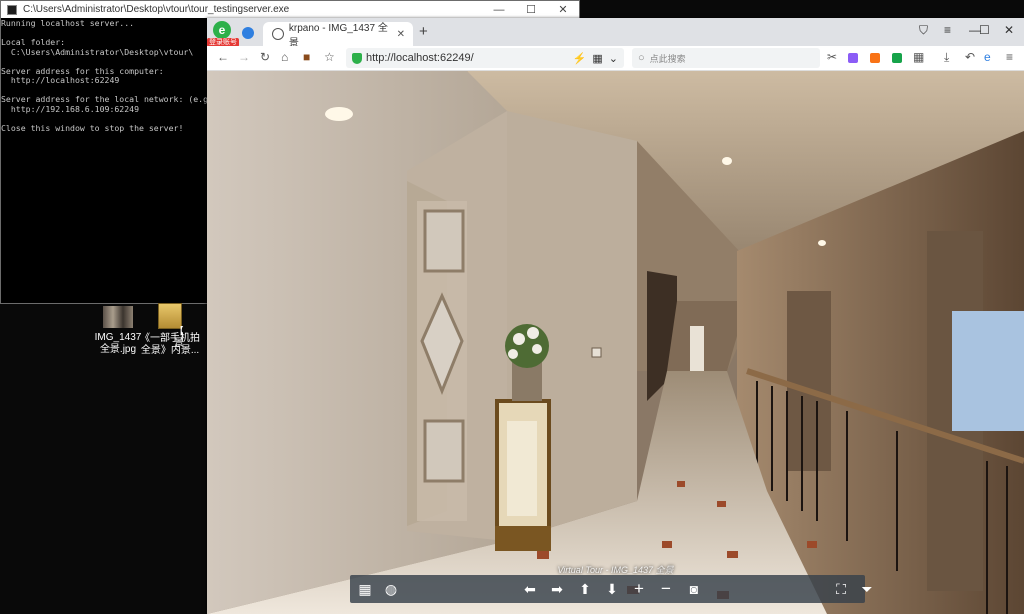 This screenshot has height=614, width=1024. Describe the element at coordinates (530, 589) in the screenshot. I see `arrow-left-icon: ⬅` at that location.